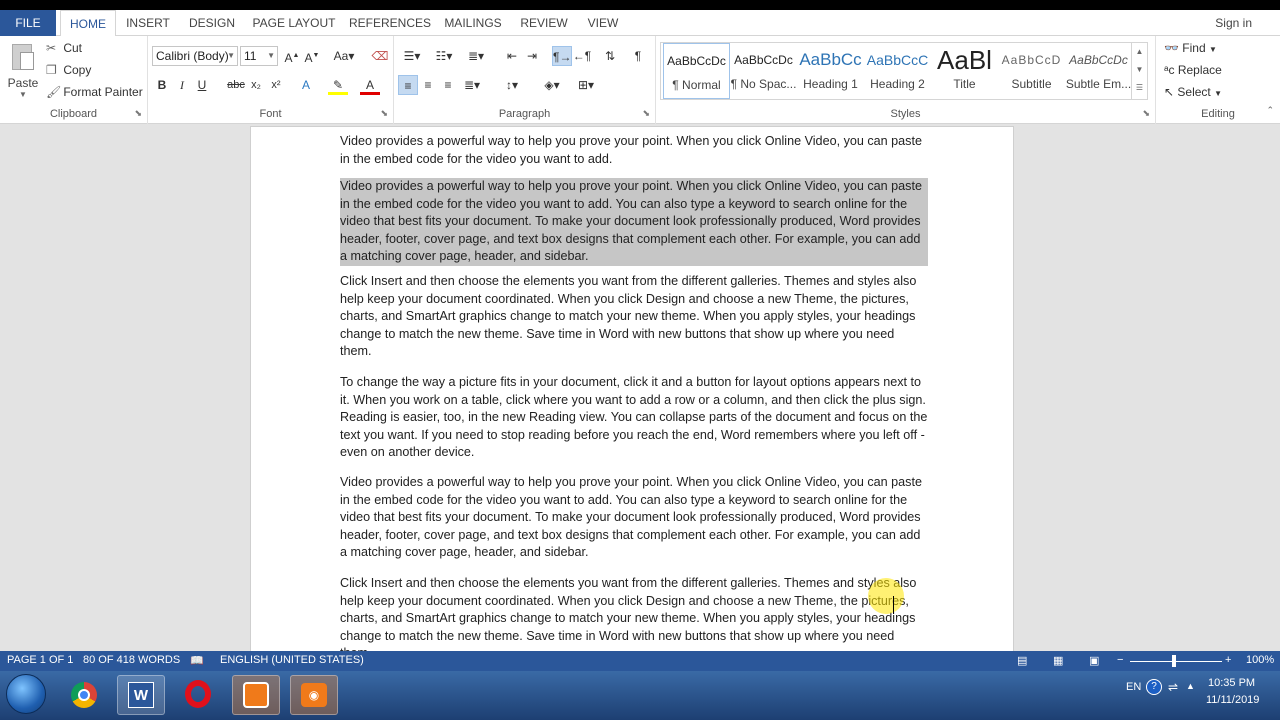  Describe the element at coordinates (412, 56) in the screenshot. I see `bullets-icon: ☰▾` at that location.